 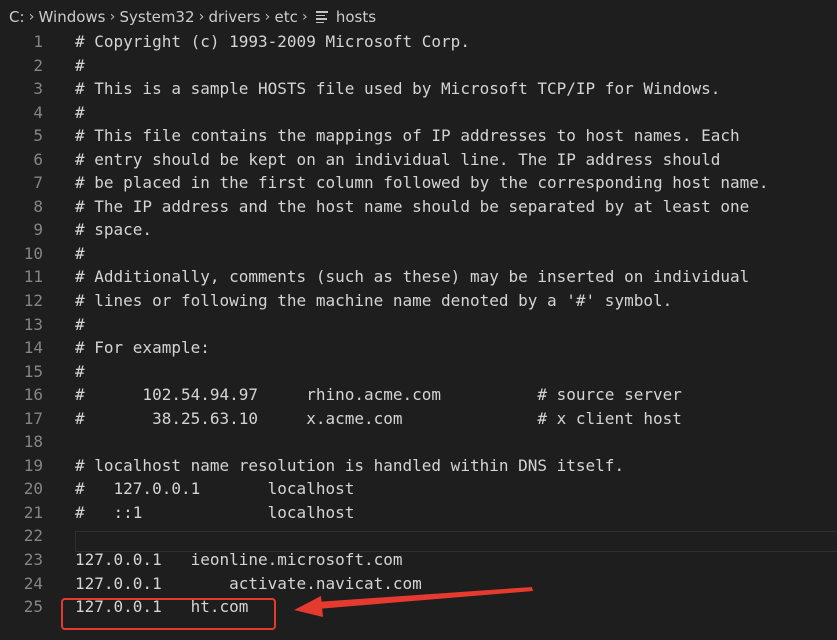 I want to click on code-line: 23 127.0.0.1 ieonline.microsoft.com, so click(x=418, y=560).